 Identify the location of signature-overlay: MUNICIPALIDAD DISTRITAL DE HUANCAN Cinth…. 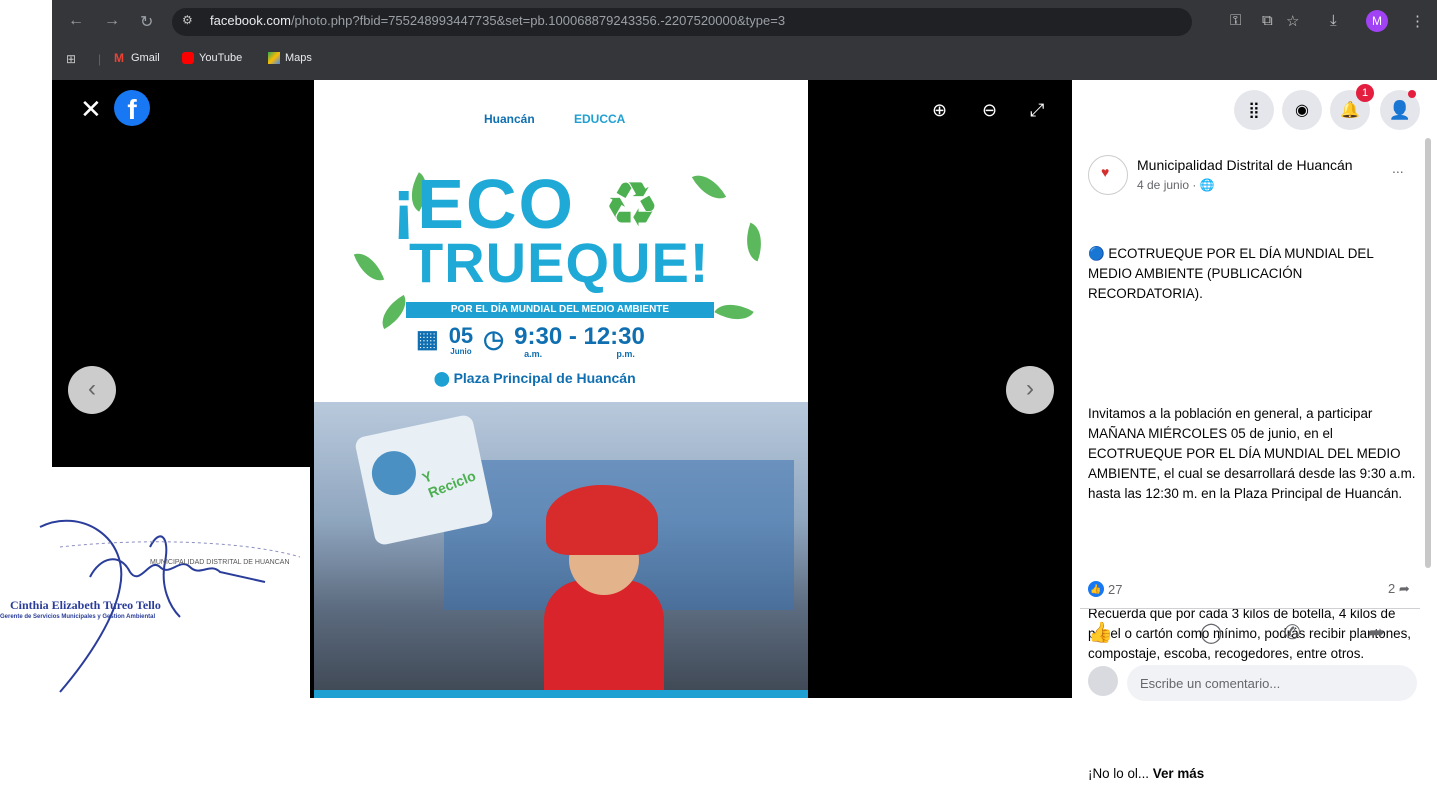
(155, 582).